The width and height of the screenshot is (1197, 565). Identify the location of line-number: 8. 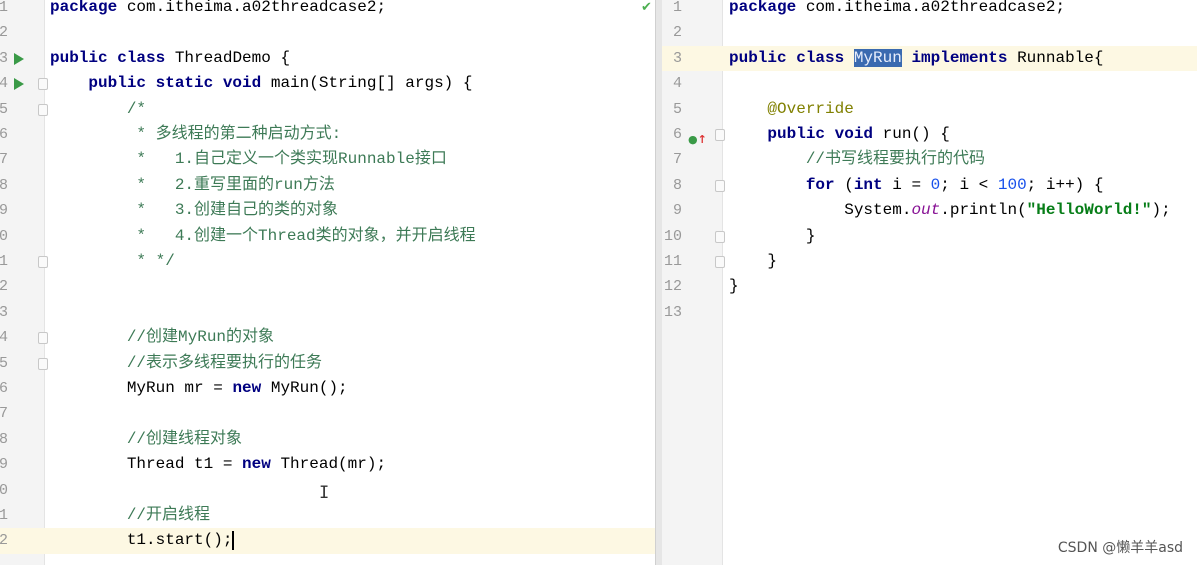
(677, 185).